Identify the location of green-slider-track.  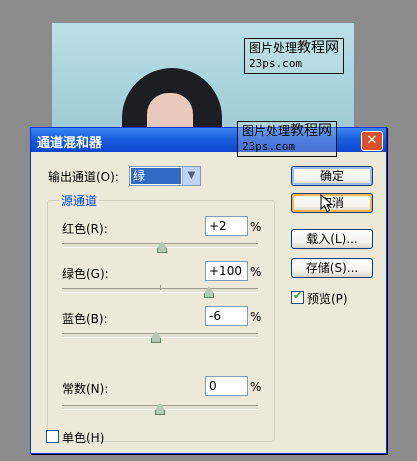
(160, 291).